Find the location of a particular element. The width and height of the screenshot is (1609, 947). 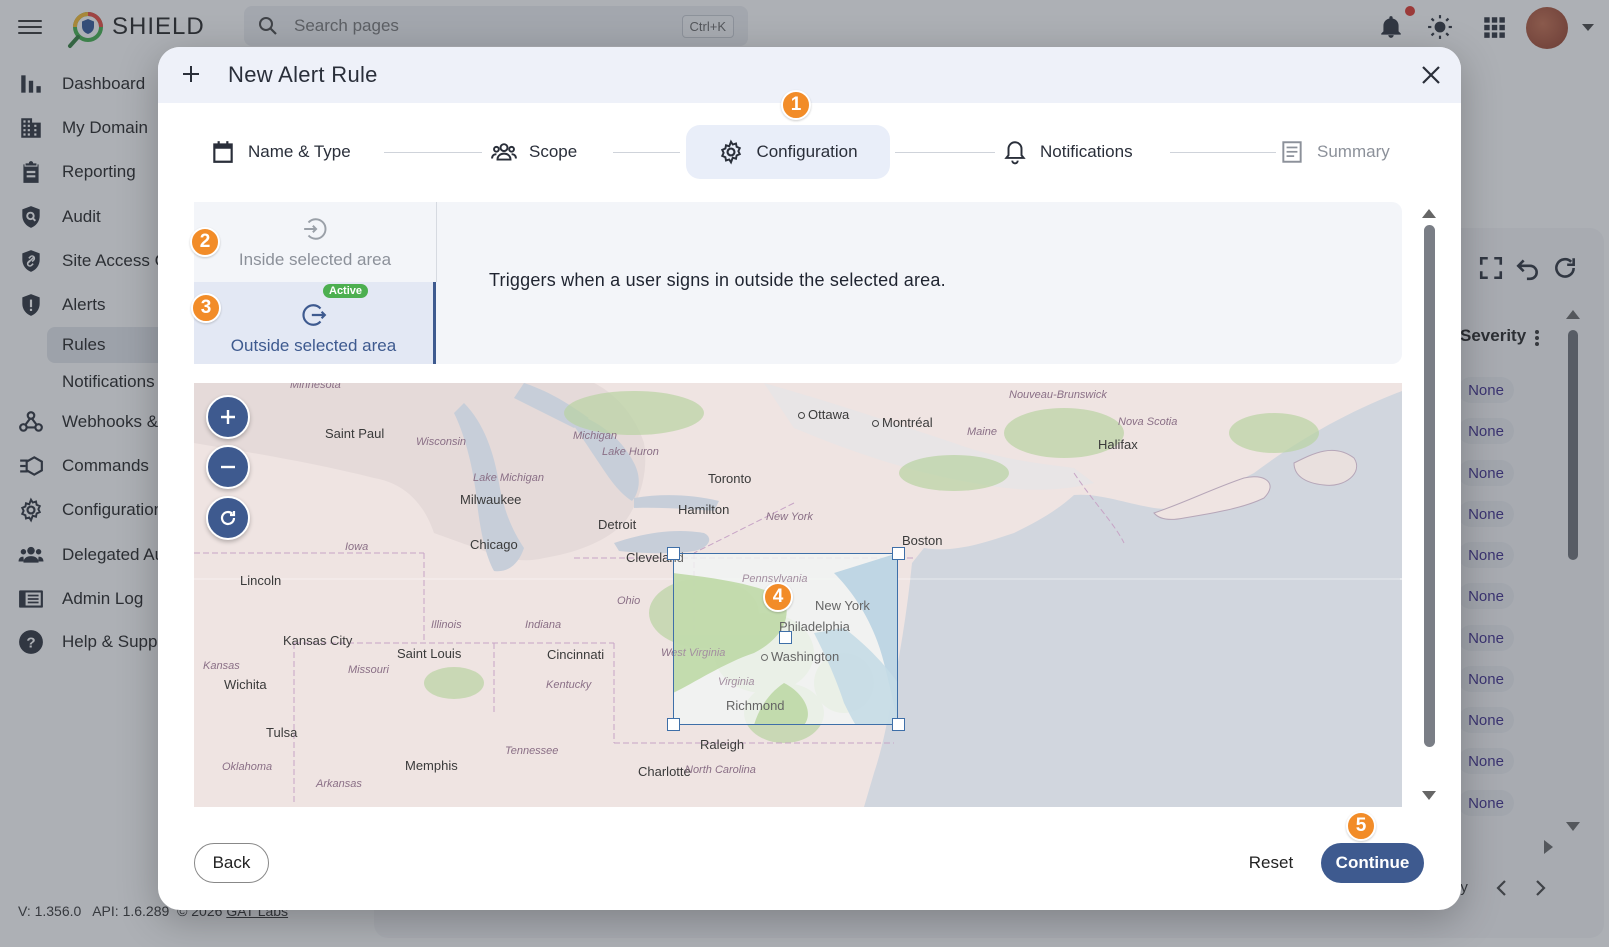

zoom-in-button is located at coordinates (228, 417).